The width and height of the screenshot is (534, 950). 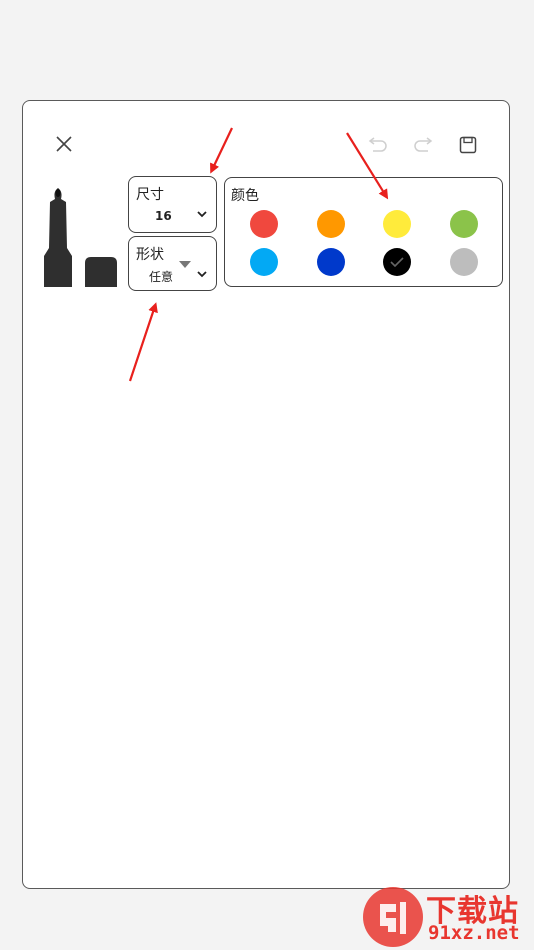 I want to click on arrow-to-yellow, so click(x=367, y=166).